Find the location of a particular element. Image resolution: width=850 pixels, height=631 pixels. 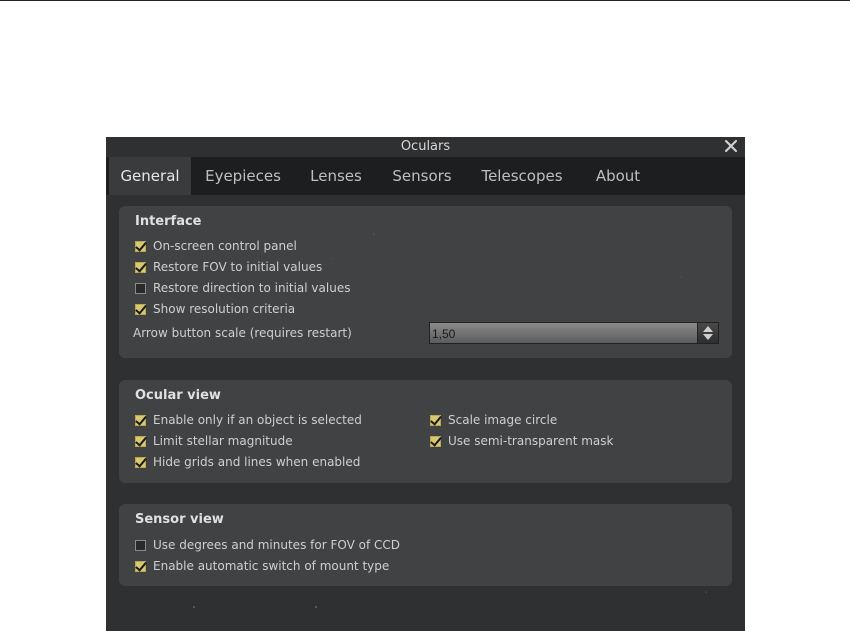

tab-general: General is located at coordinates (150, 176).